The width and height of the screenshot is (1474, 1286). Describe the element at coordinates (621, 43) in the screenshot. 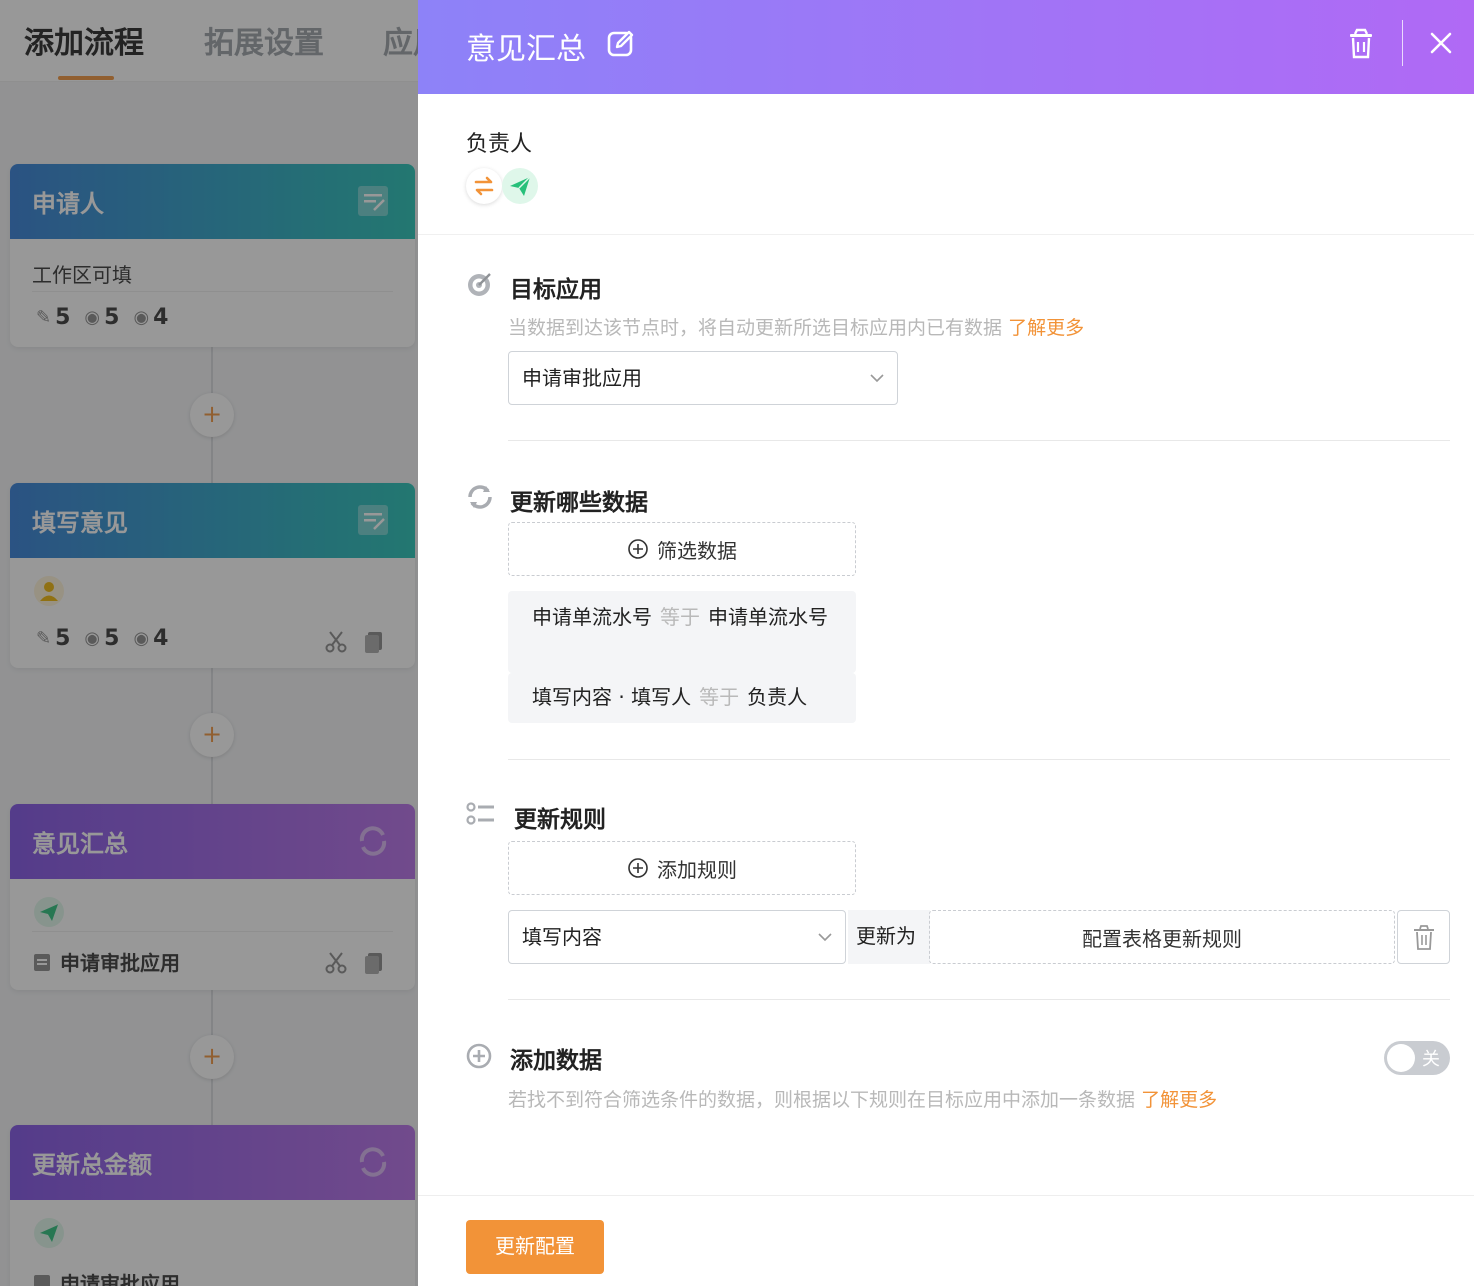

I see `edit-title-icon` at that location.